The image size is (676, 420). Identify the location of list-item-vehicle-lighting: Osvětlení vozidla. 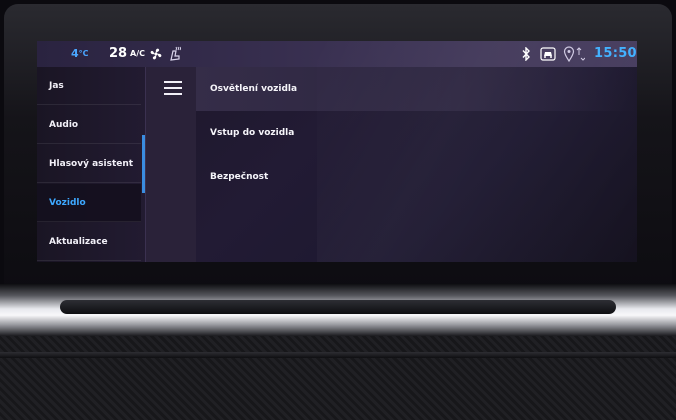
(416, 89).